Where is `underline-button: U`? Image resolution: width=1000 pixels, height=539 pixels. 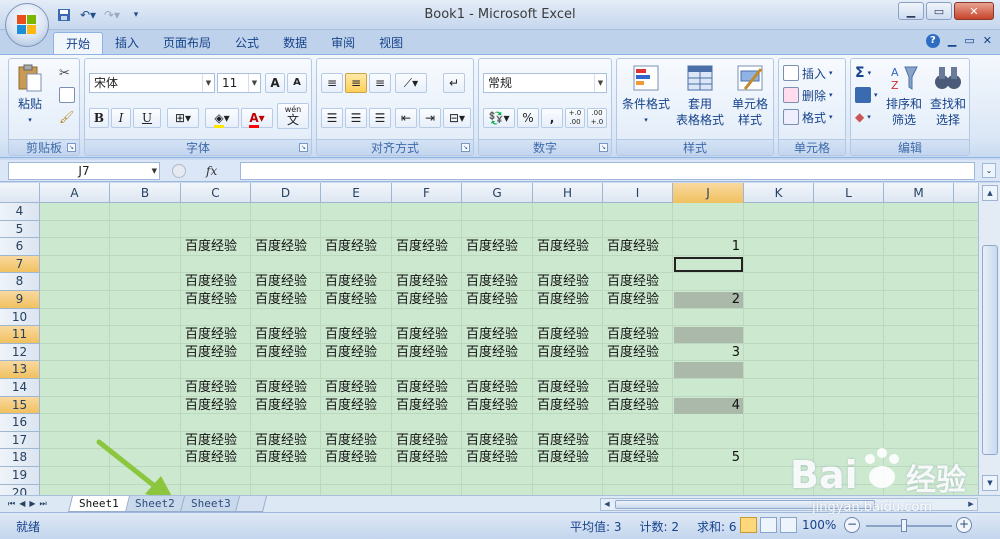
underline-button: U is located at coordinates (147, 118).